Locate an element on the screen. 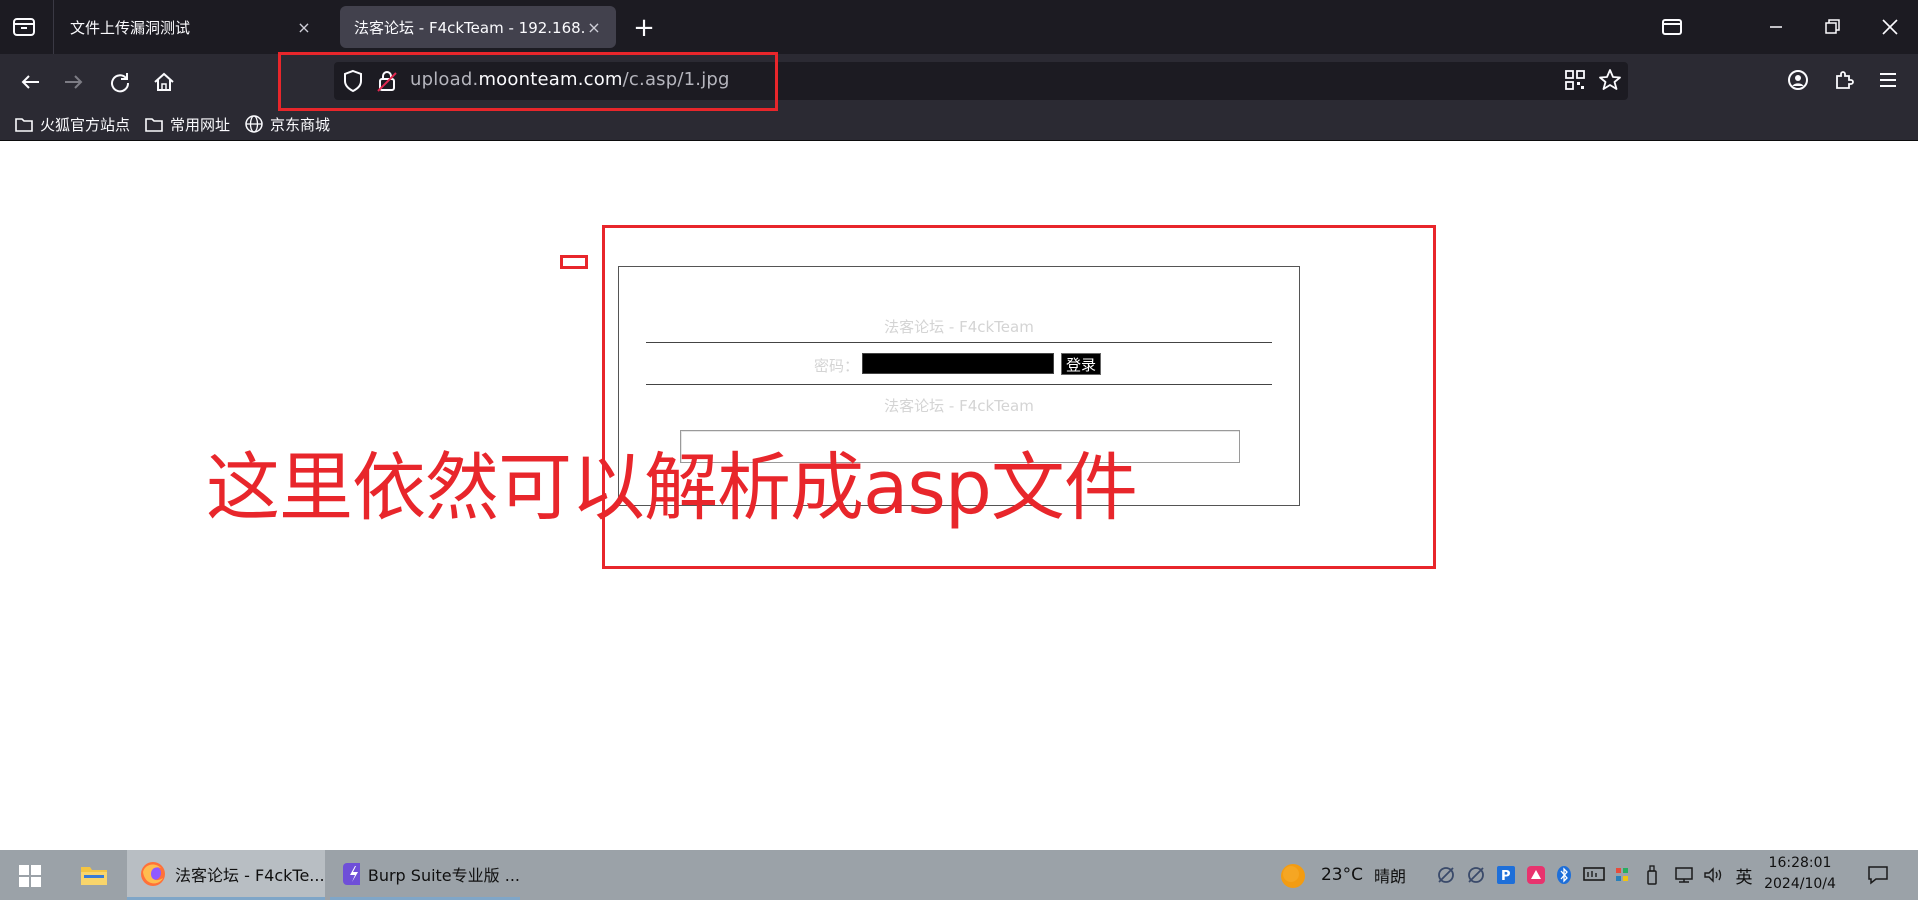 This screenshot has width=1918, height=900. menu-hamburger-icon is located at coordinates (1888, 82).